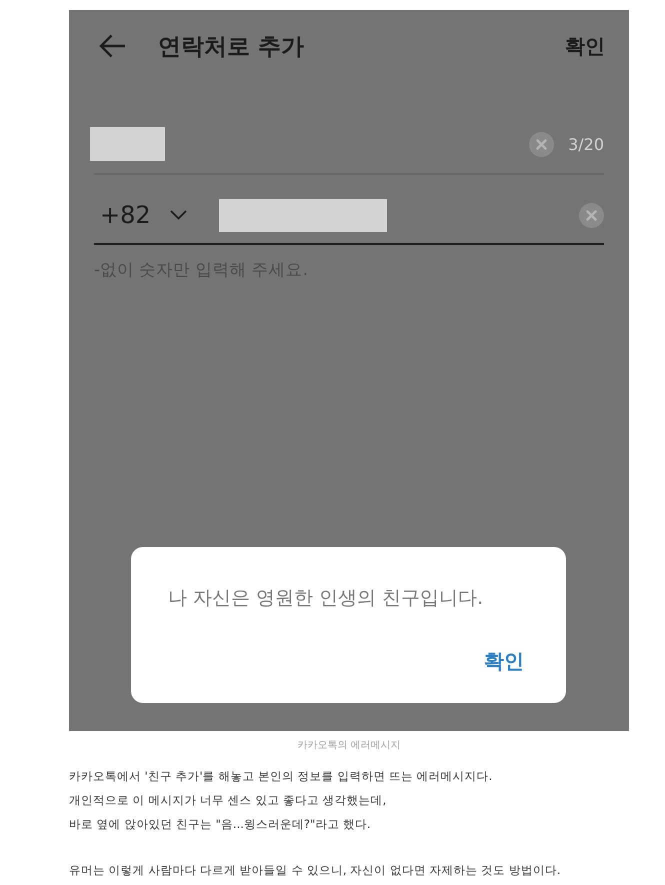  Describe the element at coordinates (586, 144) in the screenshot. I see `character-counter: 3/20` at that location.